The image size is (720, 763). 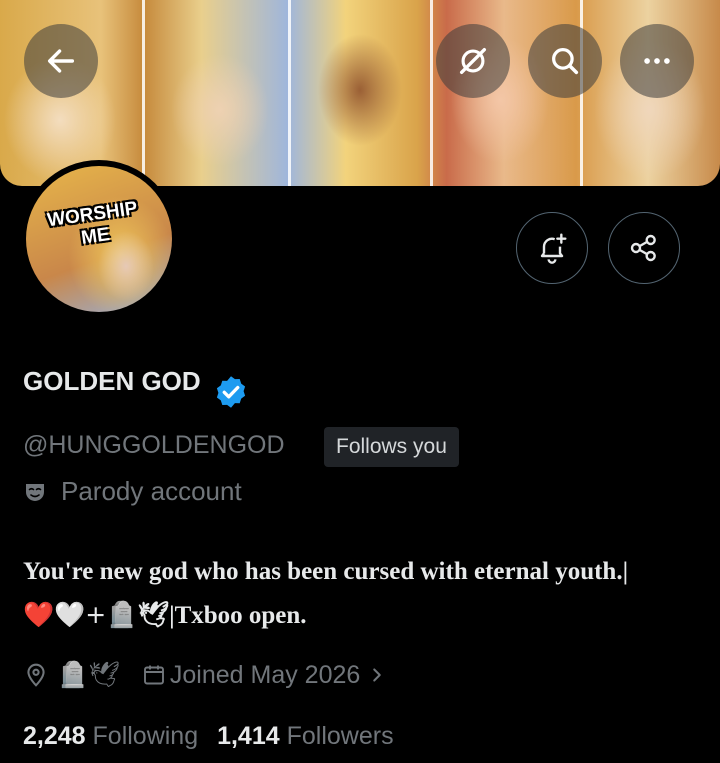 I want to click on following-label: Following, so click(x=145, y=736).